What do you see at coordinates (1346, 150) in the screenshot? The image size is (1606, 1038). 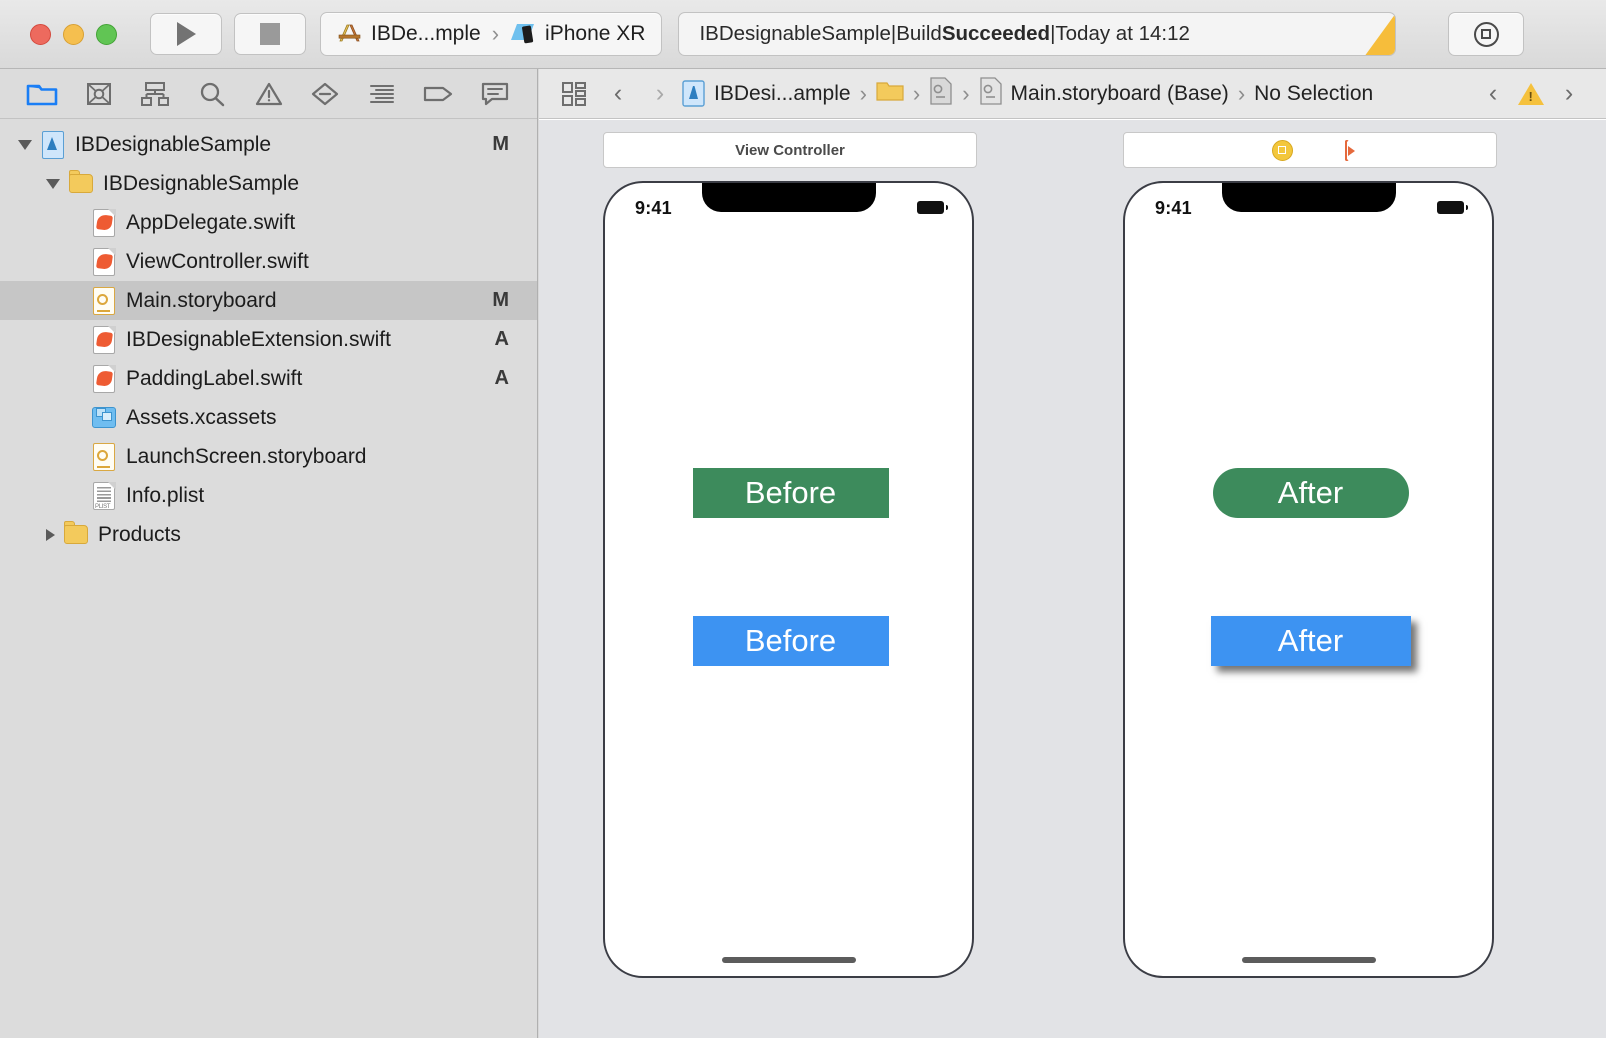 I see `exit-dock-icon` at bounding box center [1346, 150].